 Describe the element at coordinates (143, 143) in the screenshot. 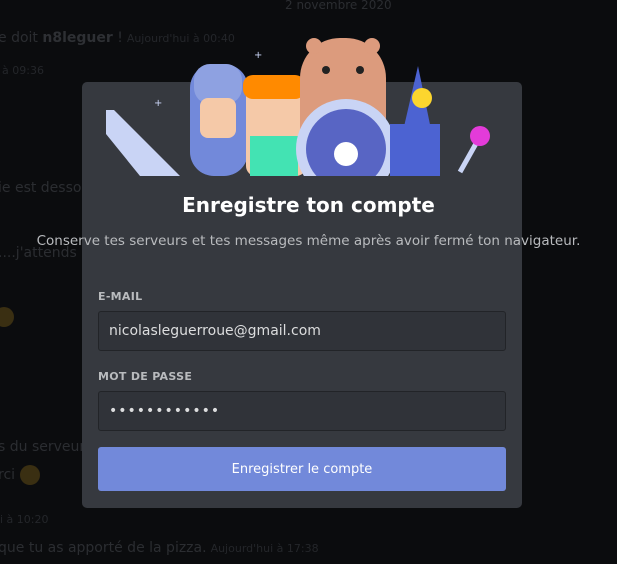

I see `sword-icon` at that location.